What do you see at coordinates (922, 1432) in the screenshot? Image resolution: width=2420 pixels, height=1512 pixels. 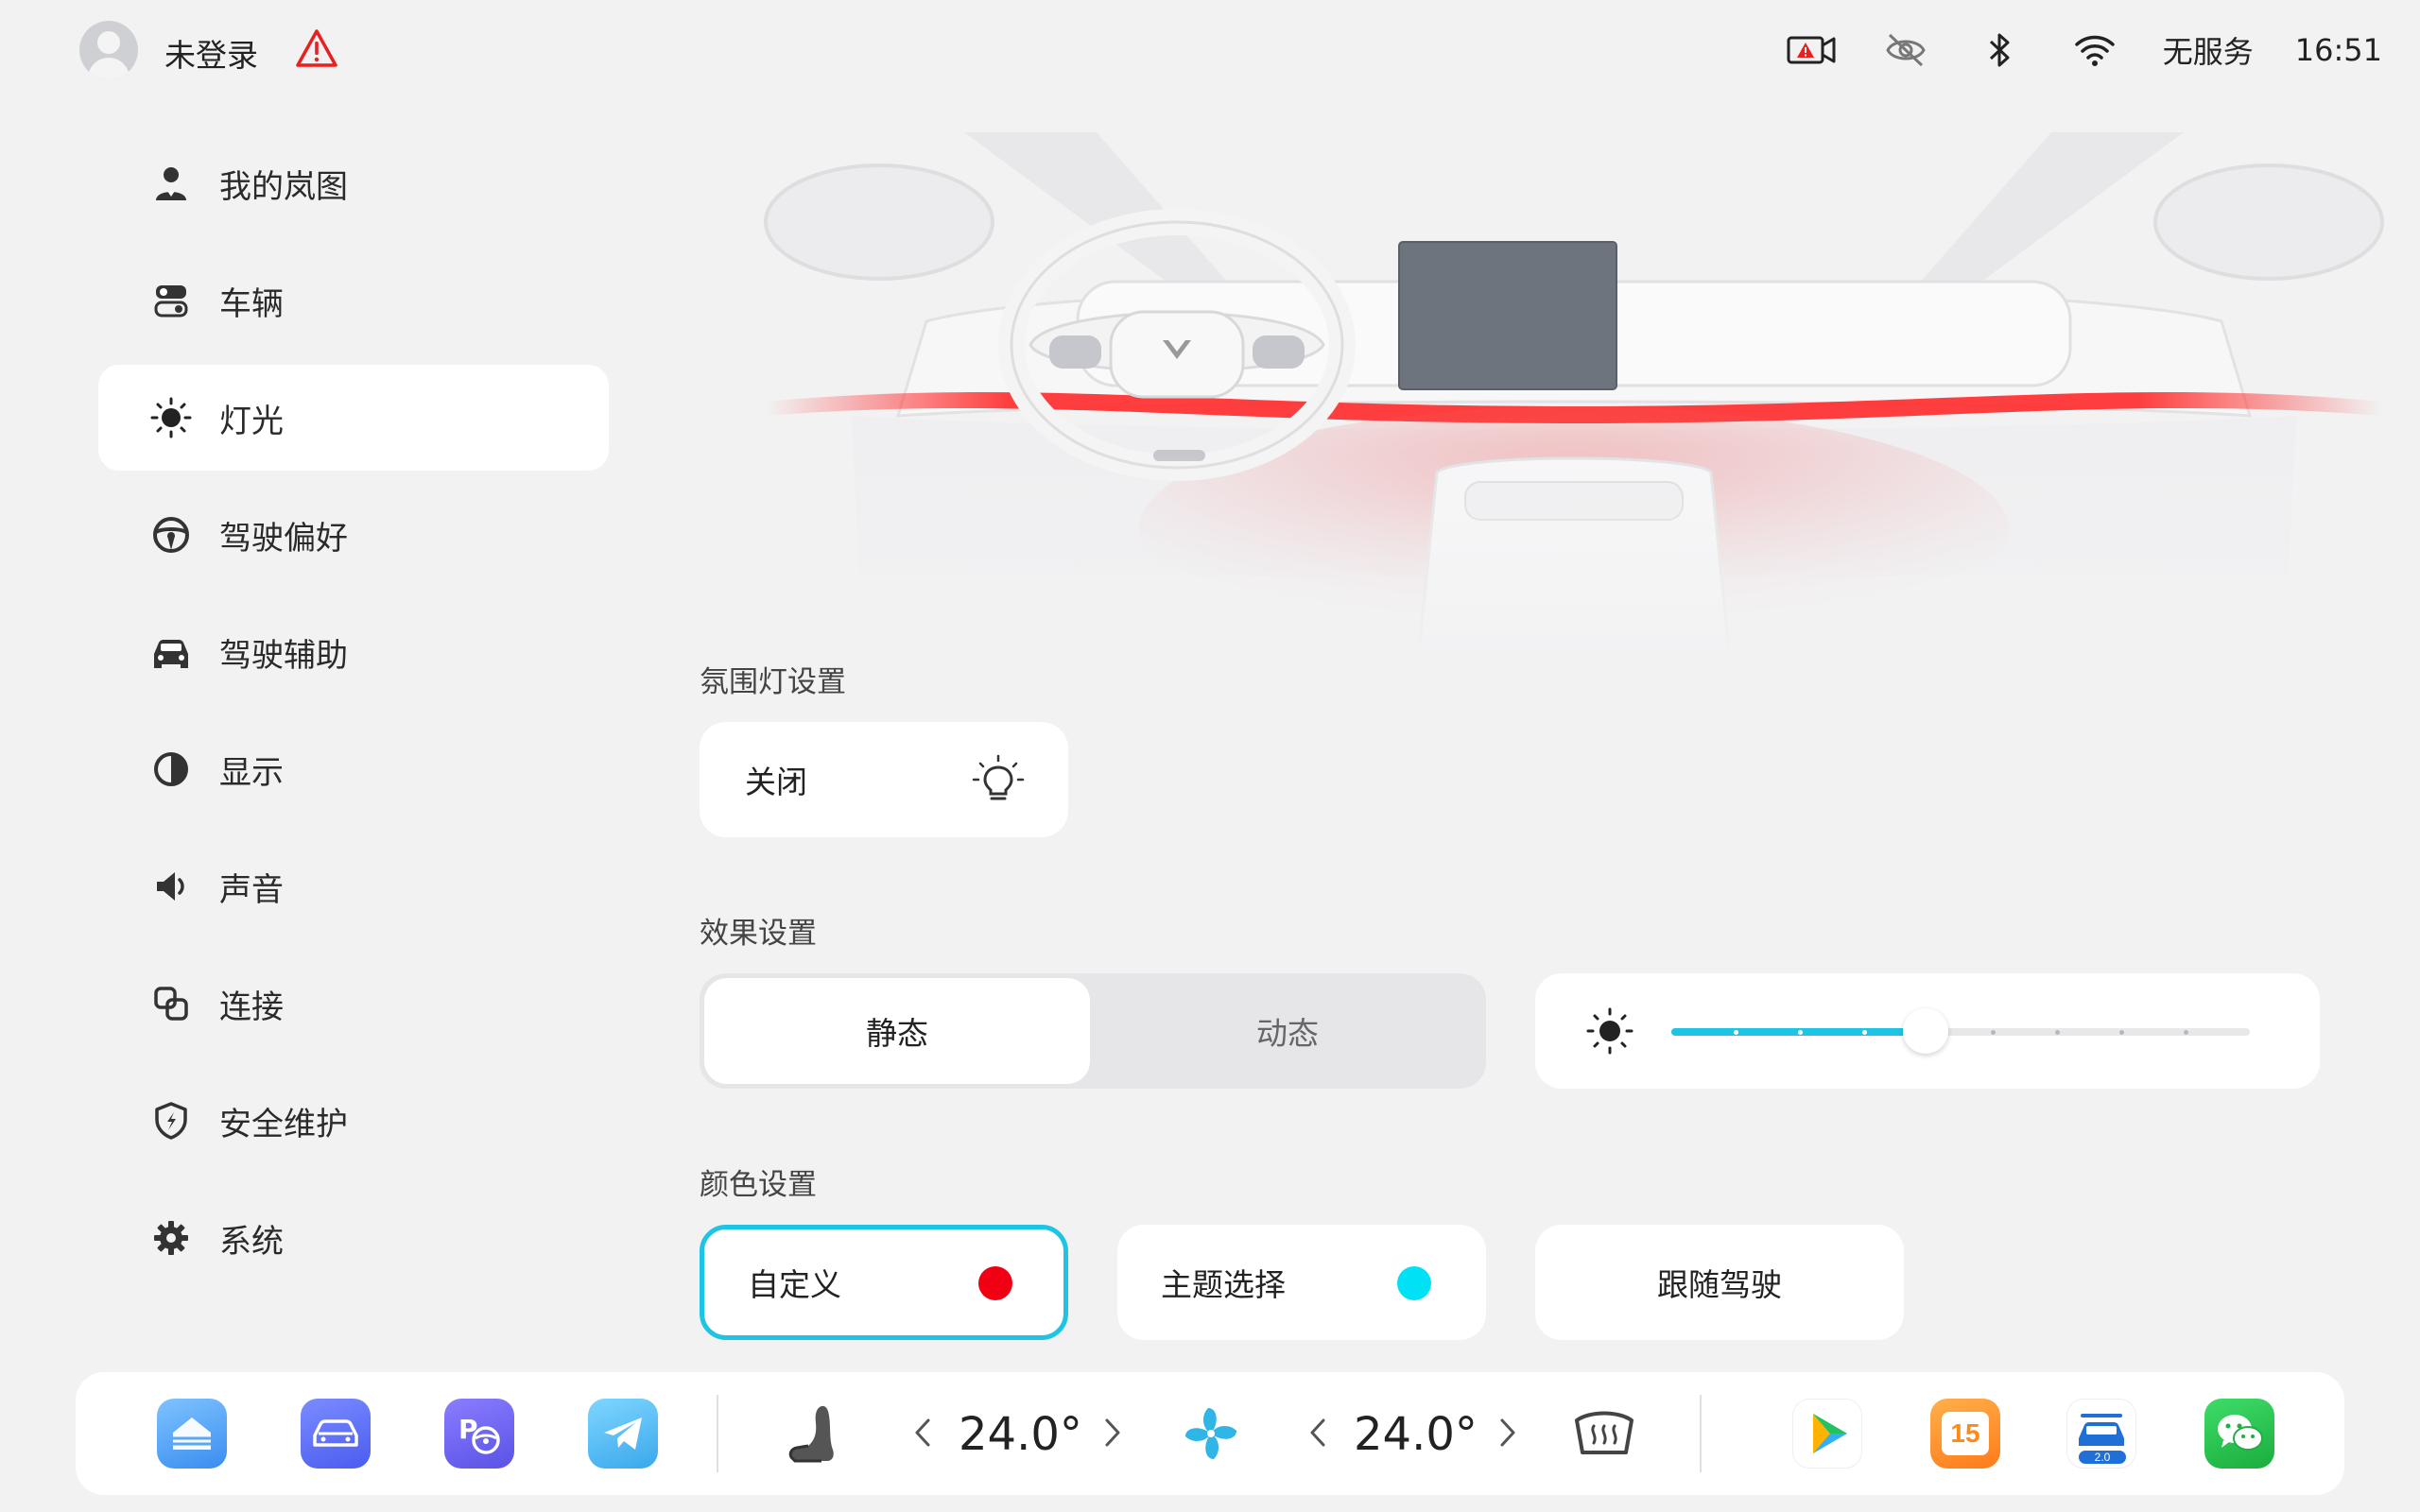 I see `left-temp-decrease-button` at bounding box center [922, 1432].